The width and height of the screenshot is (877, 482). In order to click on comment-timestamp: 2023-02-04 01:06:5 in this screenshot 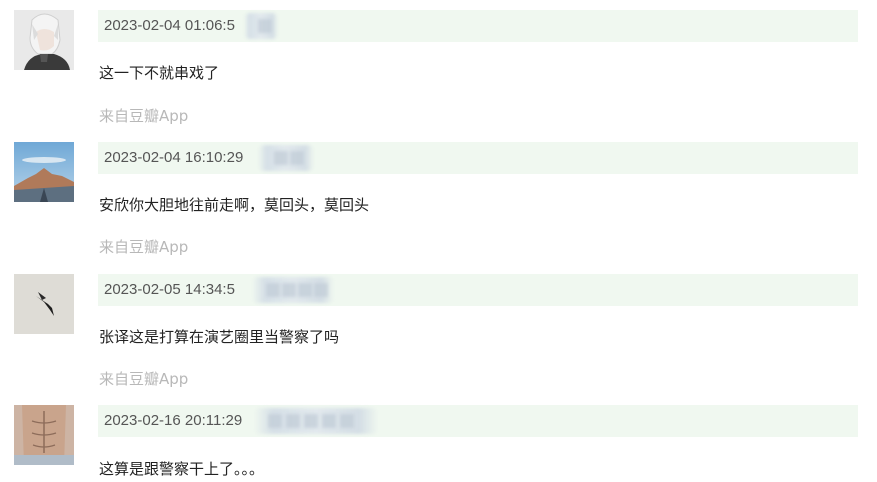, I will do `click(169, 25)`.